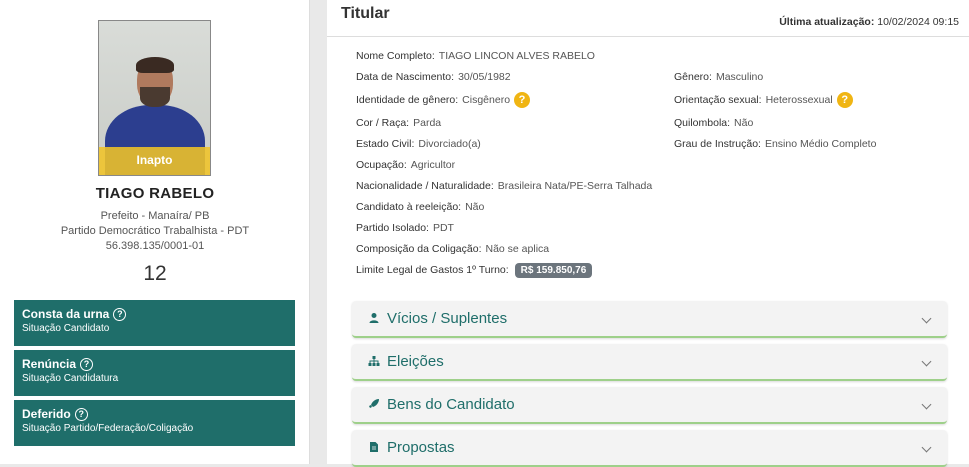 This screenshot has height=467, width=969. What do you see at coordinates (155, 193) in the screenshot?
I see `candidate-name: TIAGO RABELO` at bounding box center [155, 193].